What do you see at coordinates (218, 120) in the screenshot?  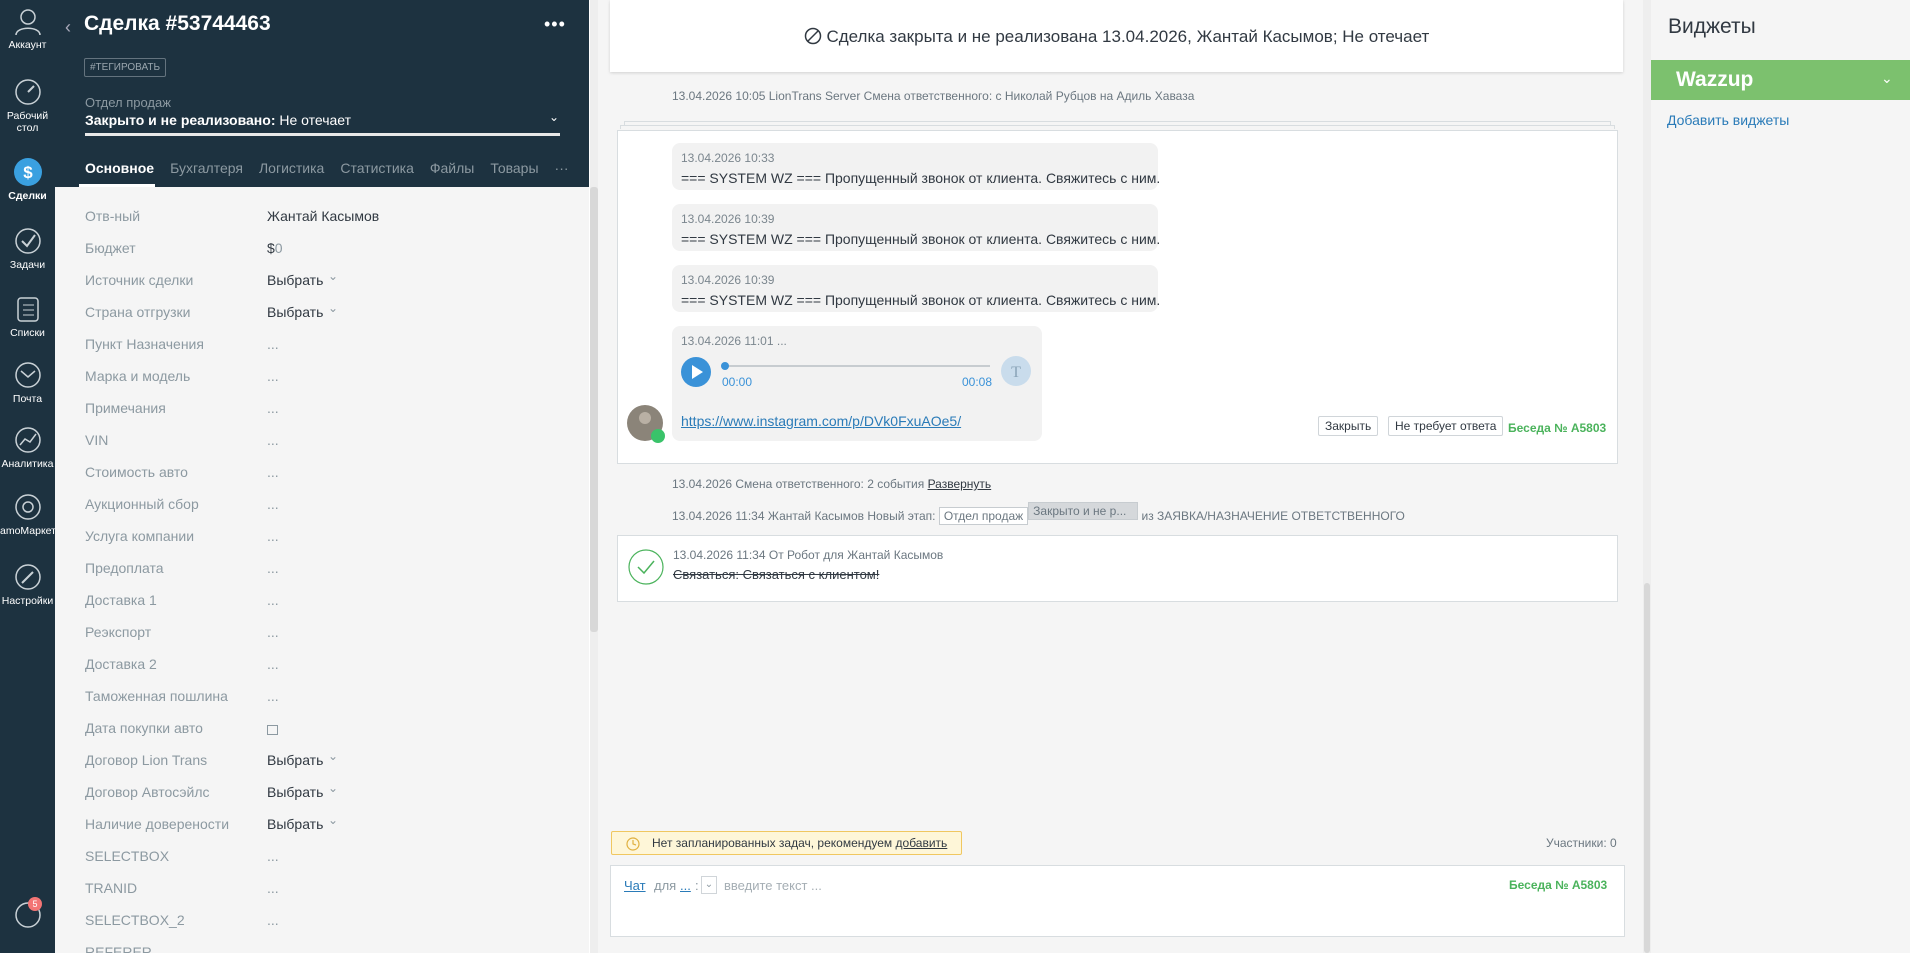 I see `pipeline-status: Закрыто и не реализовано: Не отечает` at bounding box center [218, 120].